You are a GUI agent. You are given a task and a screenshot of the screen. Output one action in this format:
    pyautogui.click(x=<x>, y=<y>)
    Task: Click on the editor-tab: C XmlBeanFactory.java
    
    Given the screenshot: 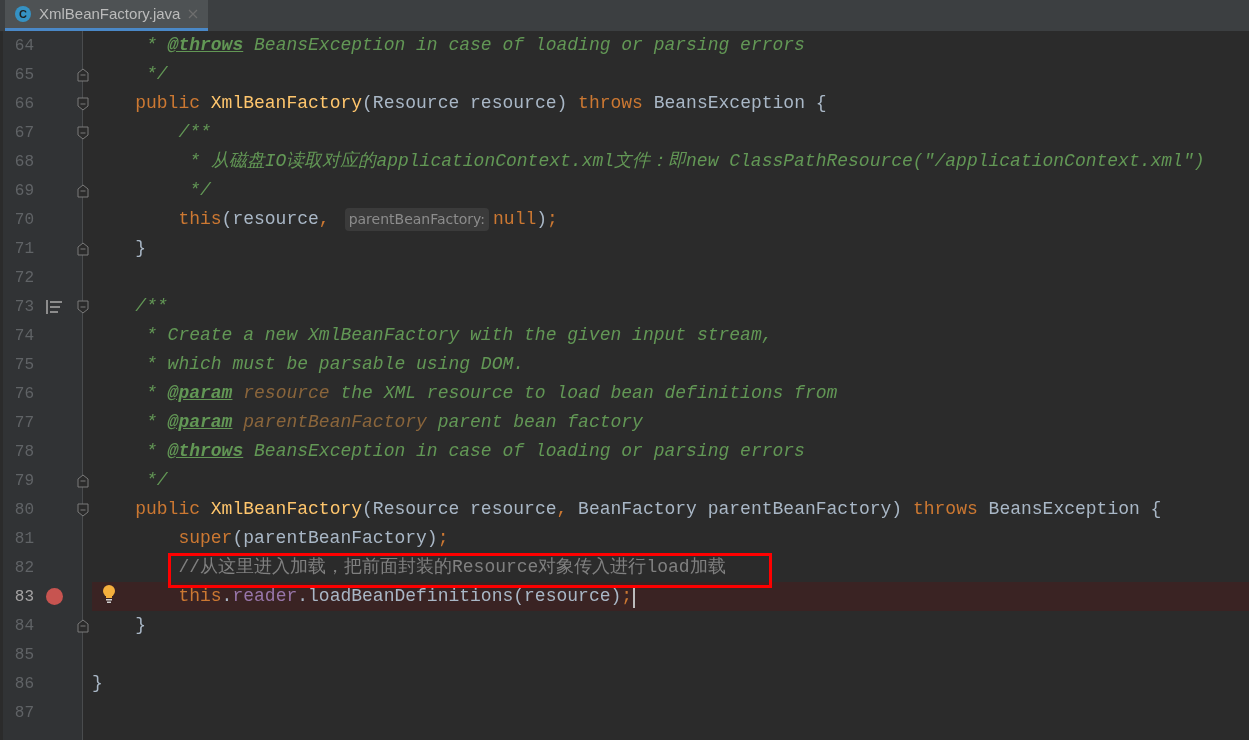 What is the action you would take?
    pyautogui.click(x=107, y=15)
    